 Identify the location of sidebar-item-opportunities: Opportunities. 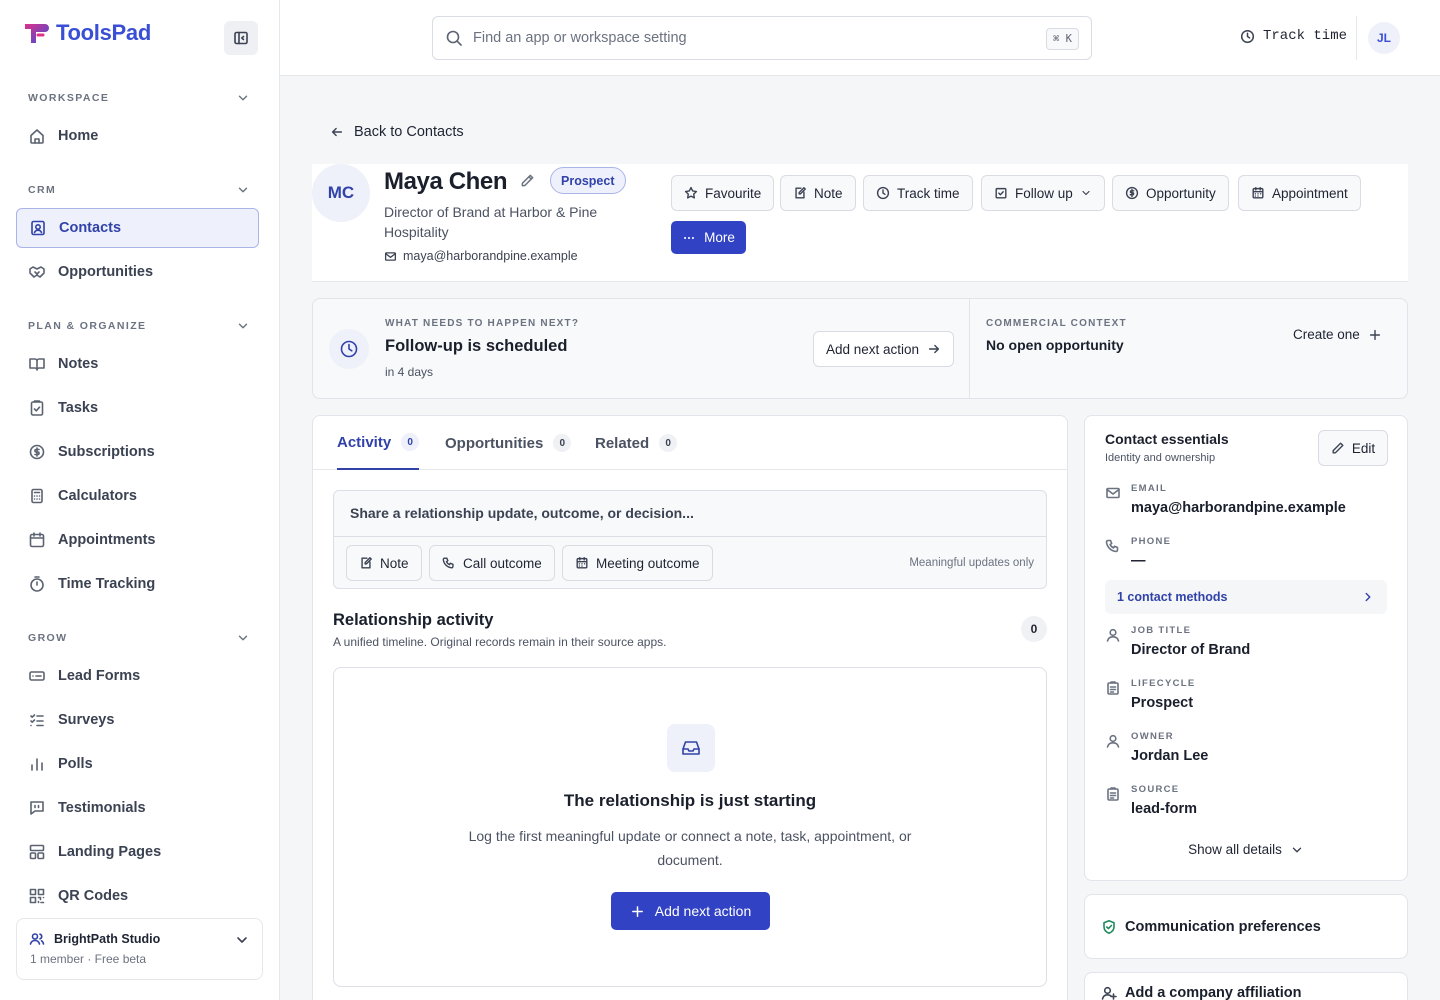
(137, 272).